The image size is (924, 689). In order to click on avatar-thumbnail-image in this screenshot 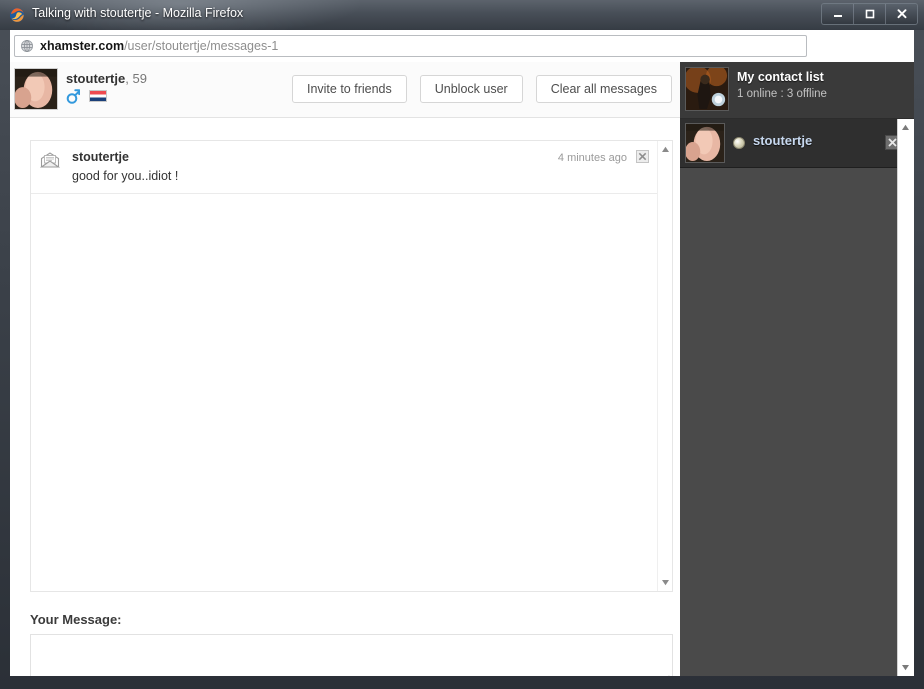, I will do `click(36, 89)`.